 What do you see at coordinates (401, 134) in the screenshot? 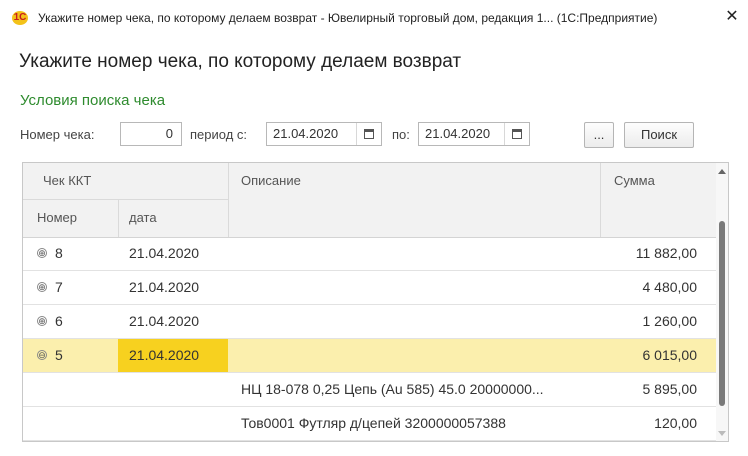
I see `period-to-label: по:` at bounding box center [401, 134].